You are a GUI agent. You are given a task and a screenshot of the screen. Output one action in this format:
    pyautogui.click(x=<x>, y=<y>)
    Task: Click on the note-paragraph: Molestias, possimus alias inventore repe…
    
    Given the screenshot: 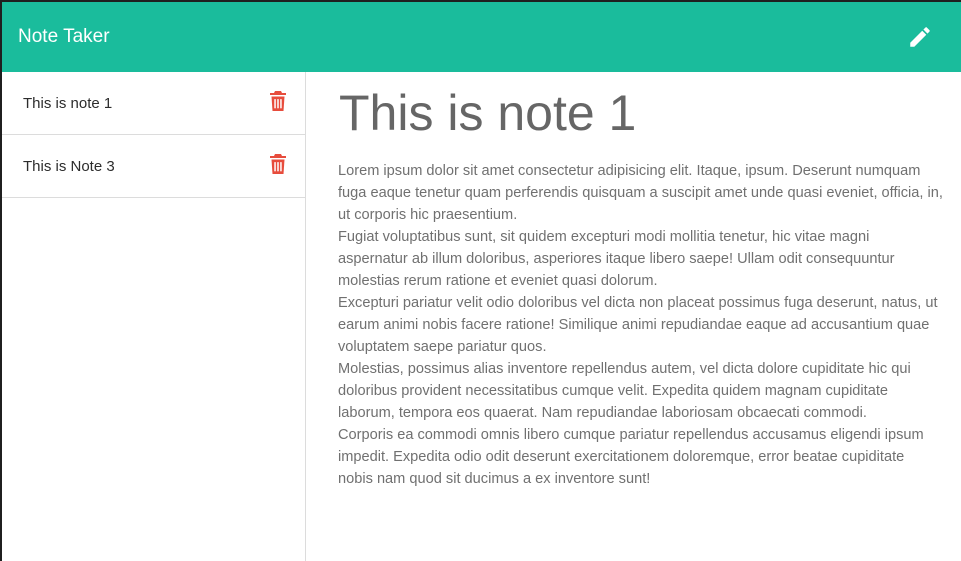 What is the action you would take?
    pyautogui.click(x=624, y=391)
    